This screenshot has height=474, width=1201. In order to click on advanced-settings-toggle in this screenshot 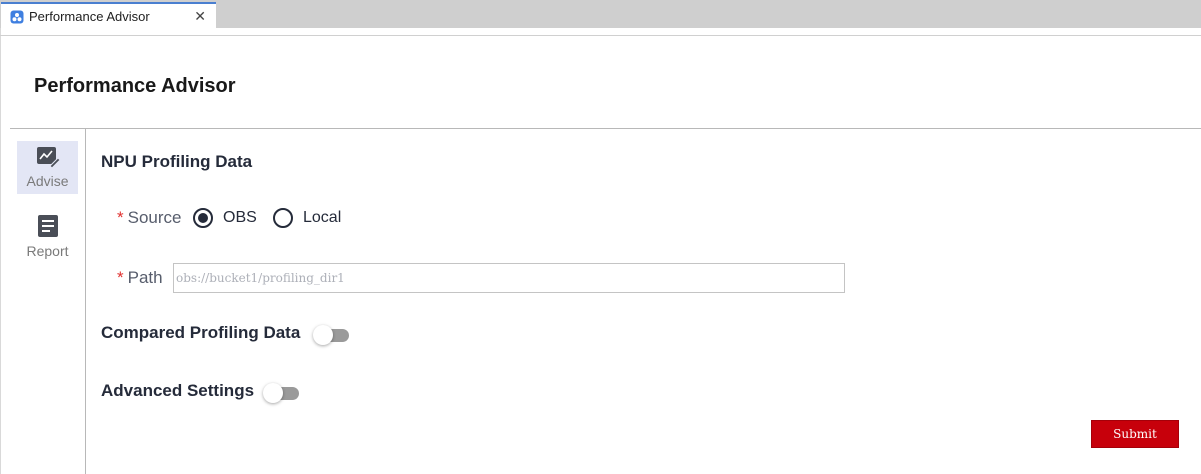, I will do `click(281, 392)`.